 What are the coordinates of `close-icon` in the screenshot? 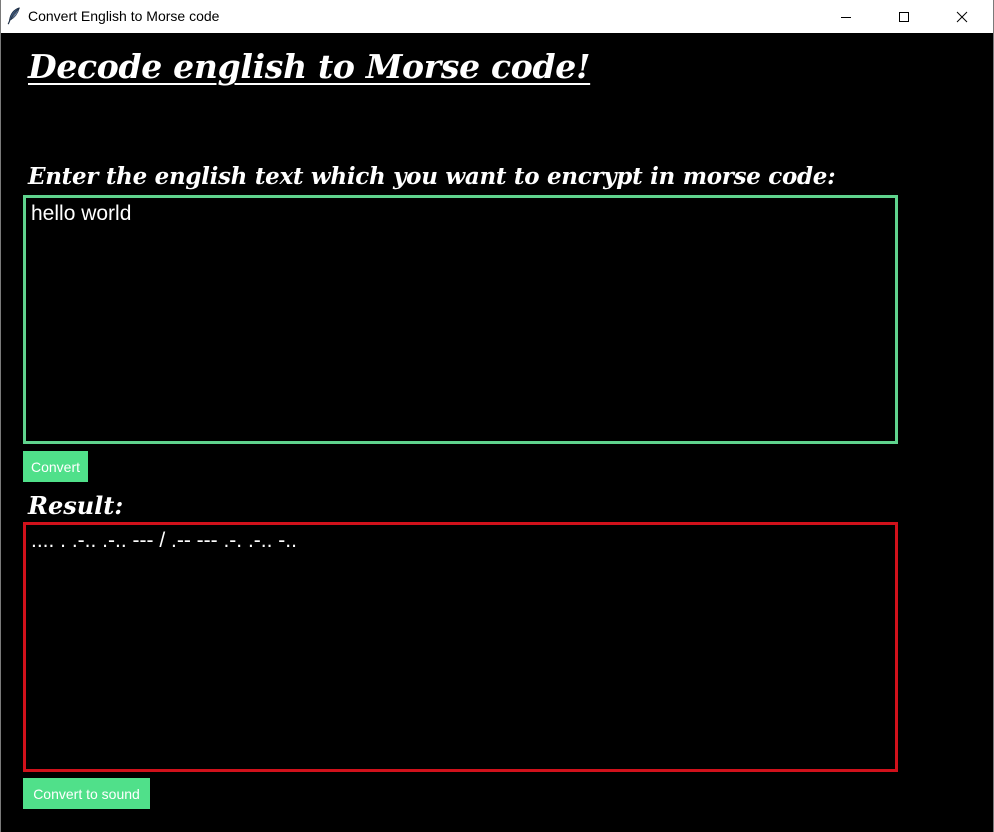 It's located at (962, 17).